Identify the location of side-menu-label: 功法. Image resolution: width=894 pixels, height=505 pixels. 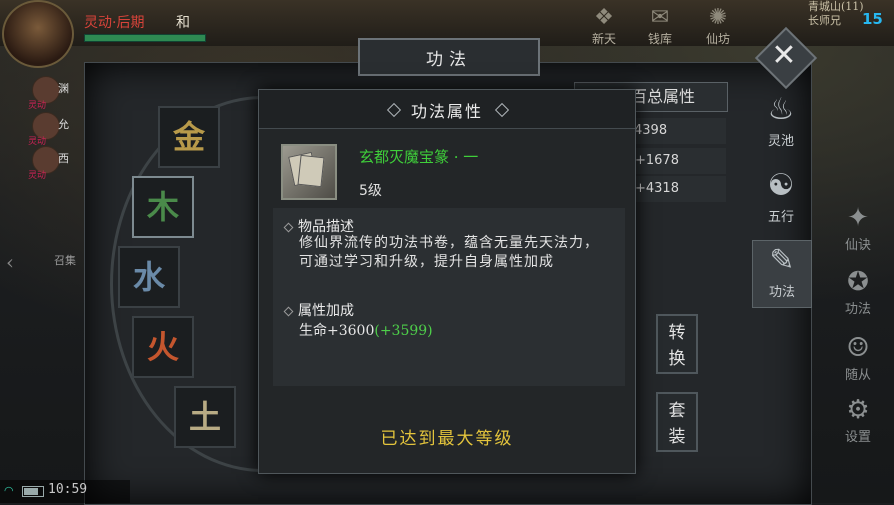
(857, 309).